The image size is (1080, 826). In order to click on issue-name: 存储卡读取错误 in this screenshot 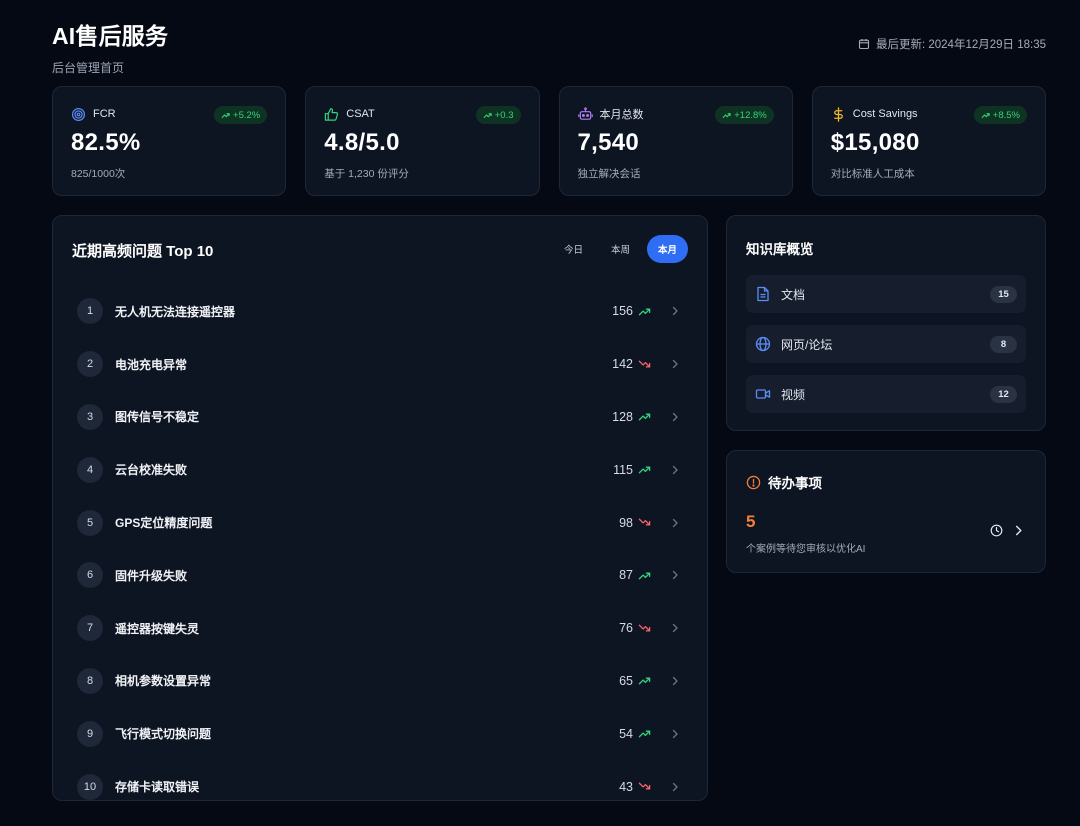, I will do `click(157, 787)`.